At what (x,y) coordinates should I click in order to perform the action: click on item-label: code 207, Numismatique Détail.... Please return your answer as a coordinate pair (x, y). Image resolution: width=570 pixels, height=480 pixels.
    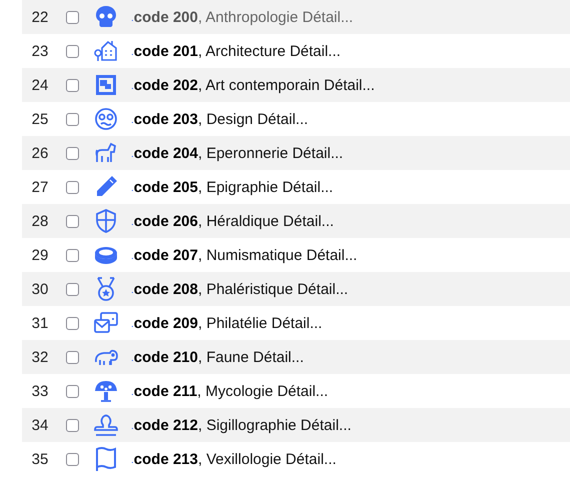
    Looking at the image, I should click on (246, 255).